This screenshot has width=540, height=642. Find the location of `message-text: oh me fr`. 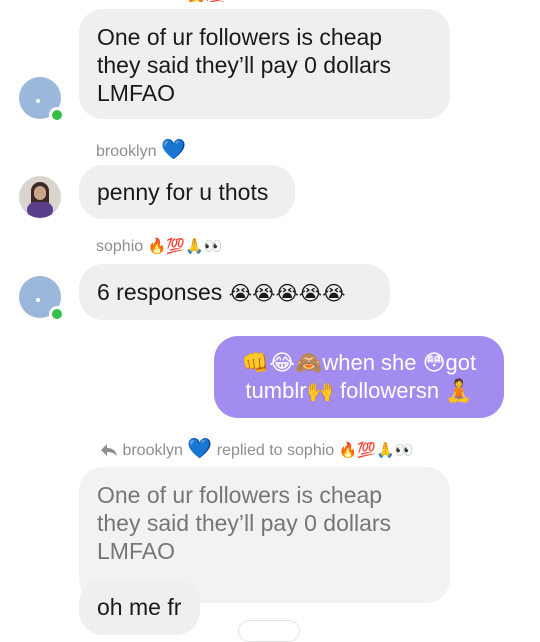

message-text: oh me fr is located at coordinates (139, 607).